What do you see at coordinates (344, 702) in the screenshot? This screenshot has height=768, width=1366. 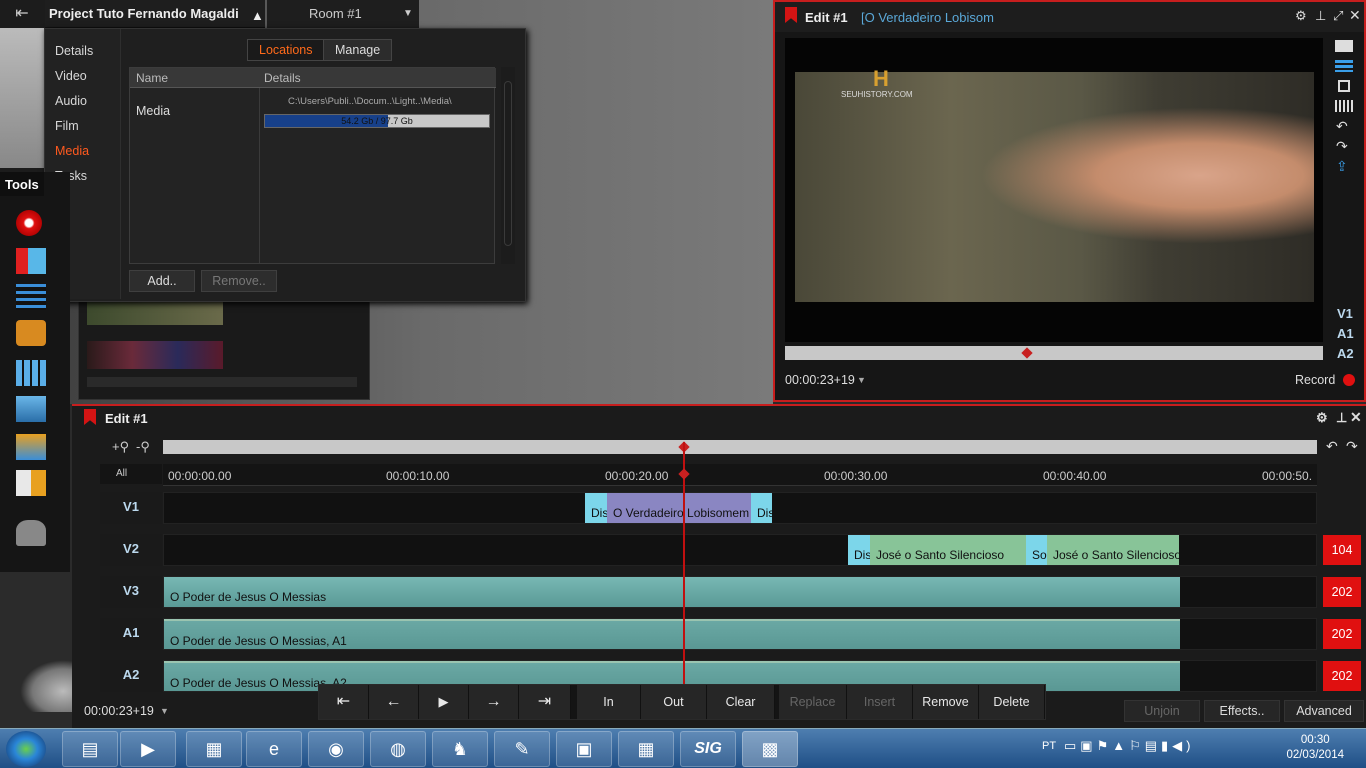 I see `go-to-start-button: ⇤` at bounding box center [344, 702].